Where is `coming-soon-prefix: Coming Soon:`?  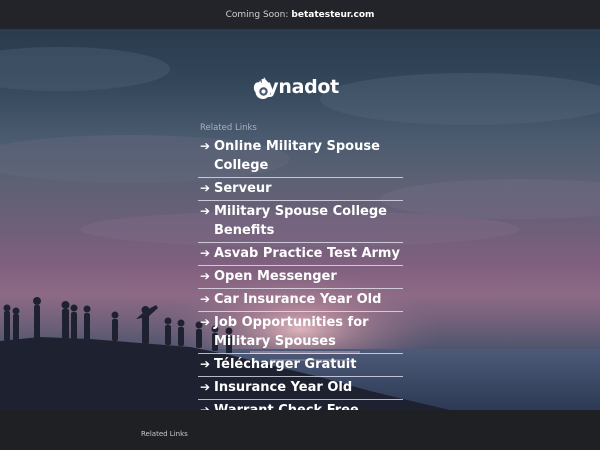
coming-soon-prefix: Coming Soon: is located at coordinates (257, 14).